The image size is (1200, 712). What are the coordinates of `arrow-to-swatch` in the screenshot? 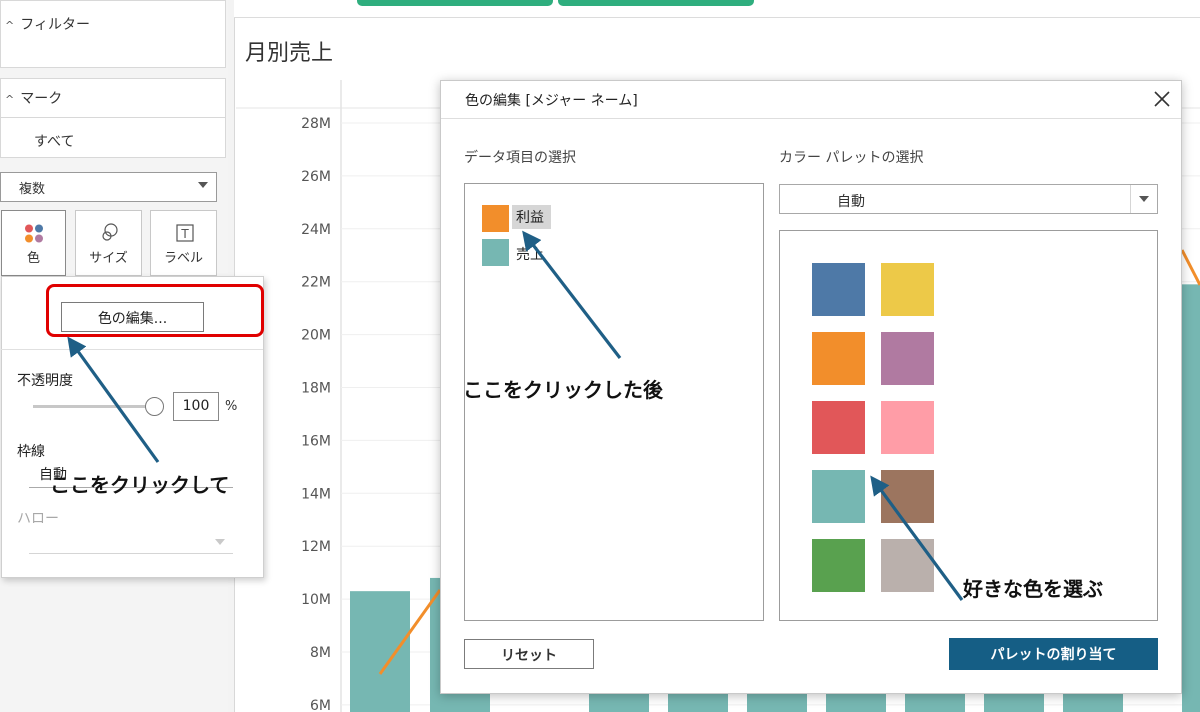 It's located at (917, 538).